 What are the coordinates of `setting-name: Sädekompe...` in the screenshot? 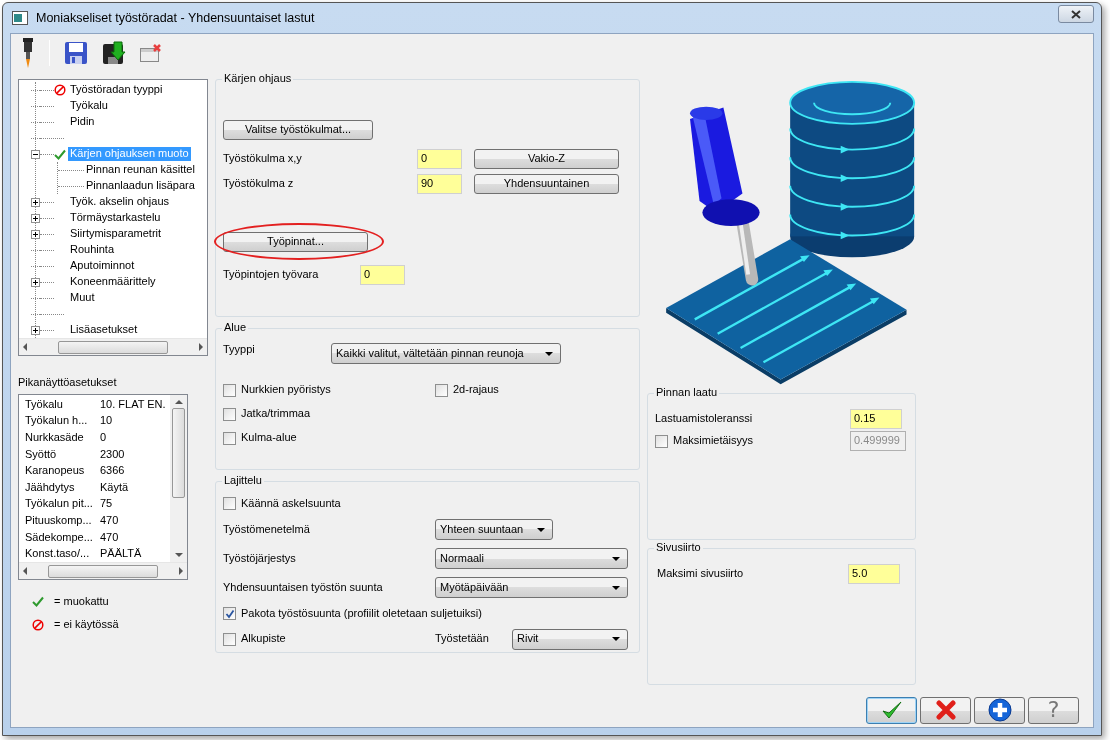 It's located at (59, 537).